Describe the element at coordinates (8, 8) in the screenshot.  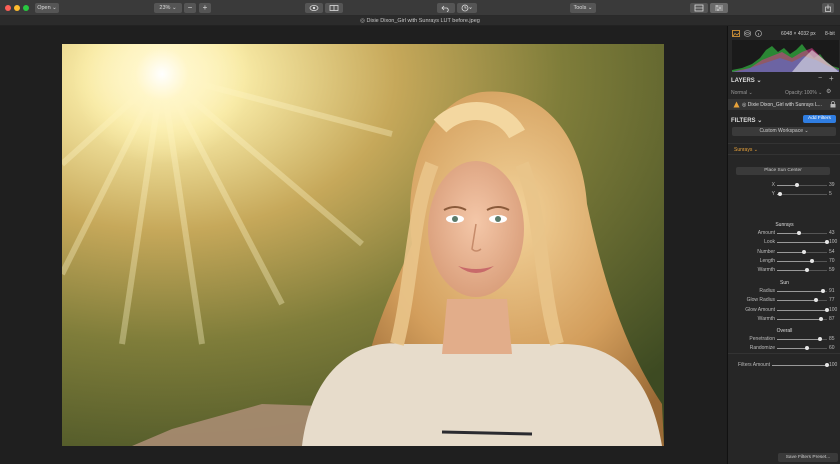
I see `close-window-button` at that location.